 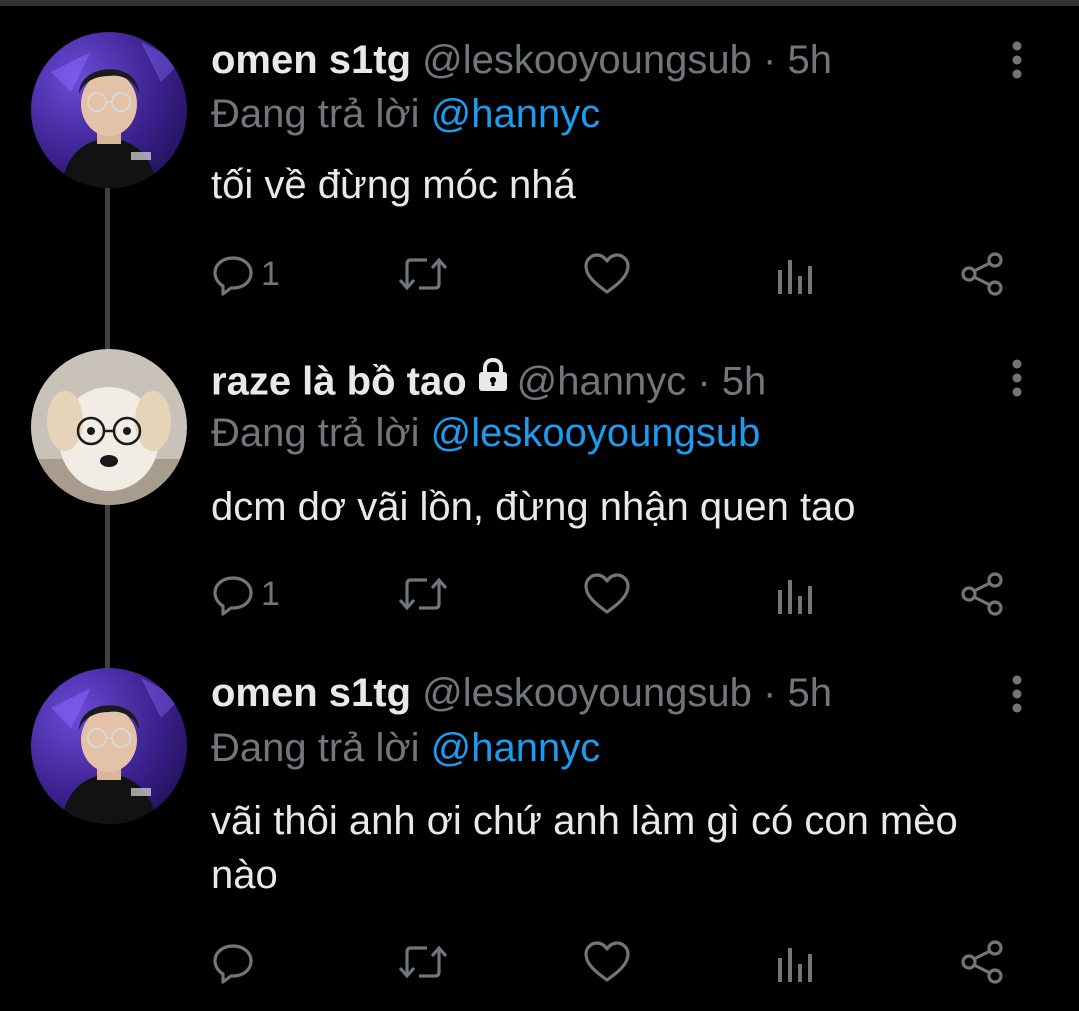 What do you see at coordinates (393, 185) in the screenshot?
I see `tweet-text: tối về đừng móc nhá` at bounding box center [393, 185].